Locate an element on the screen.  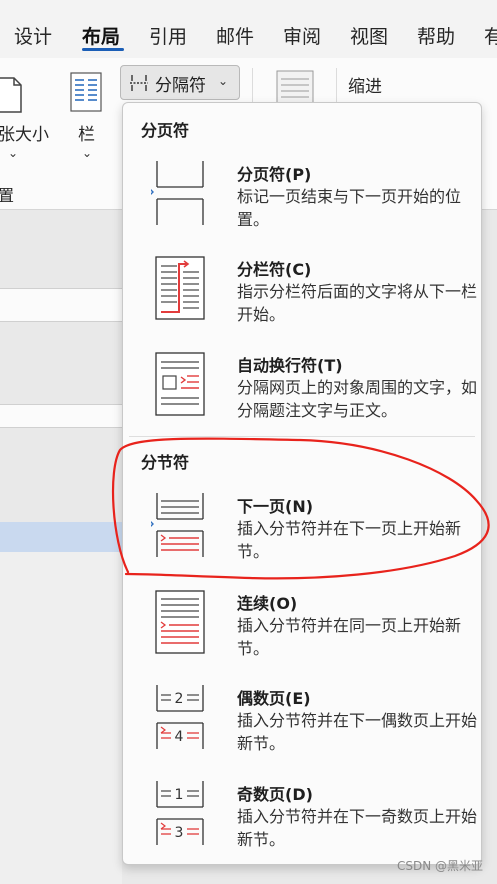
document-page-area is located at coordinates (61, 718).